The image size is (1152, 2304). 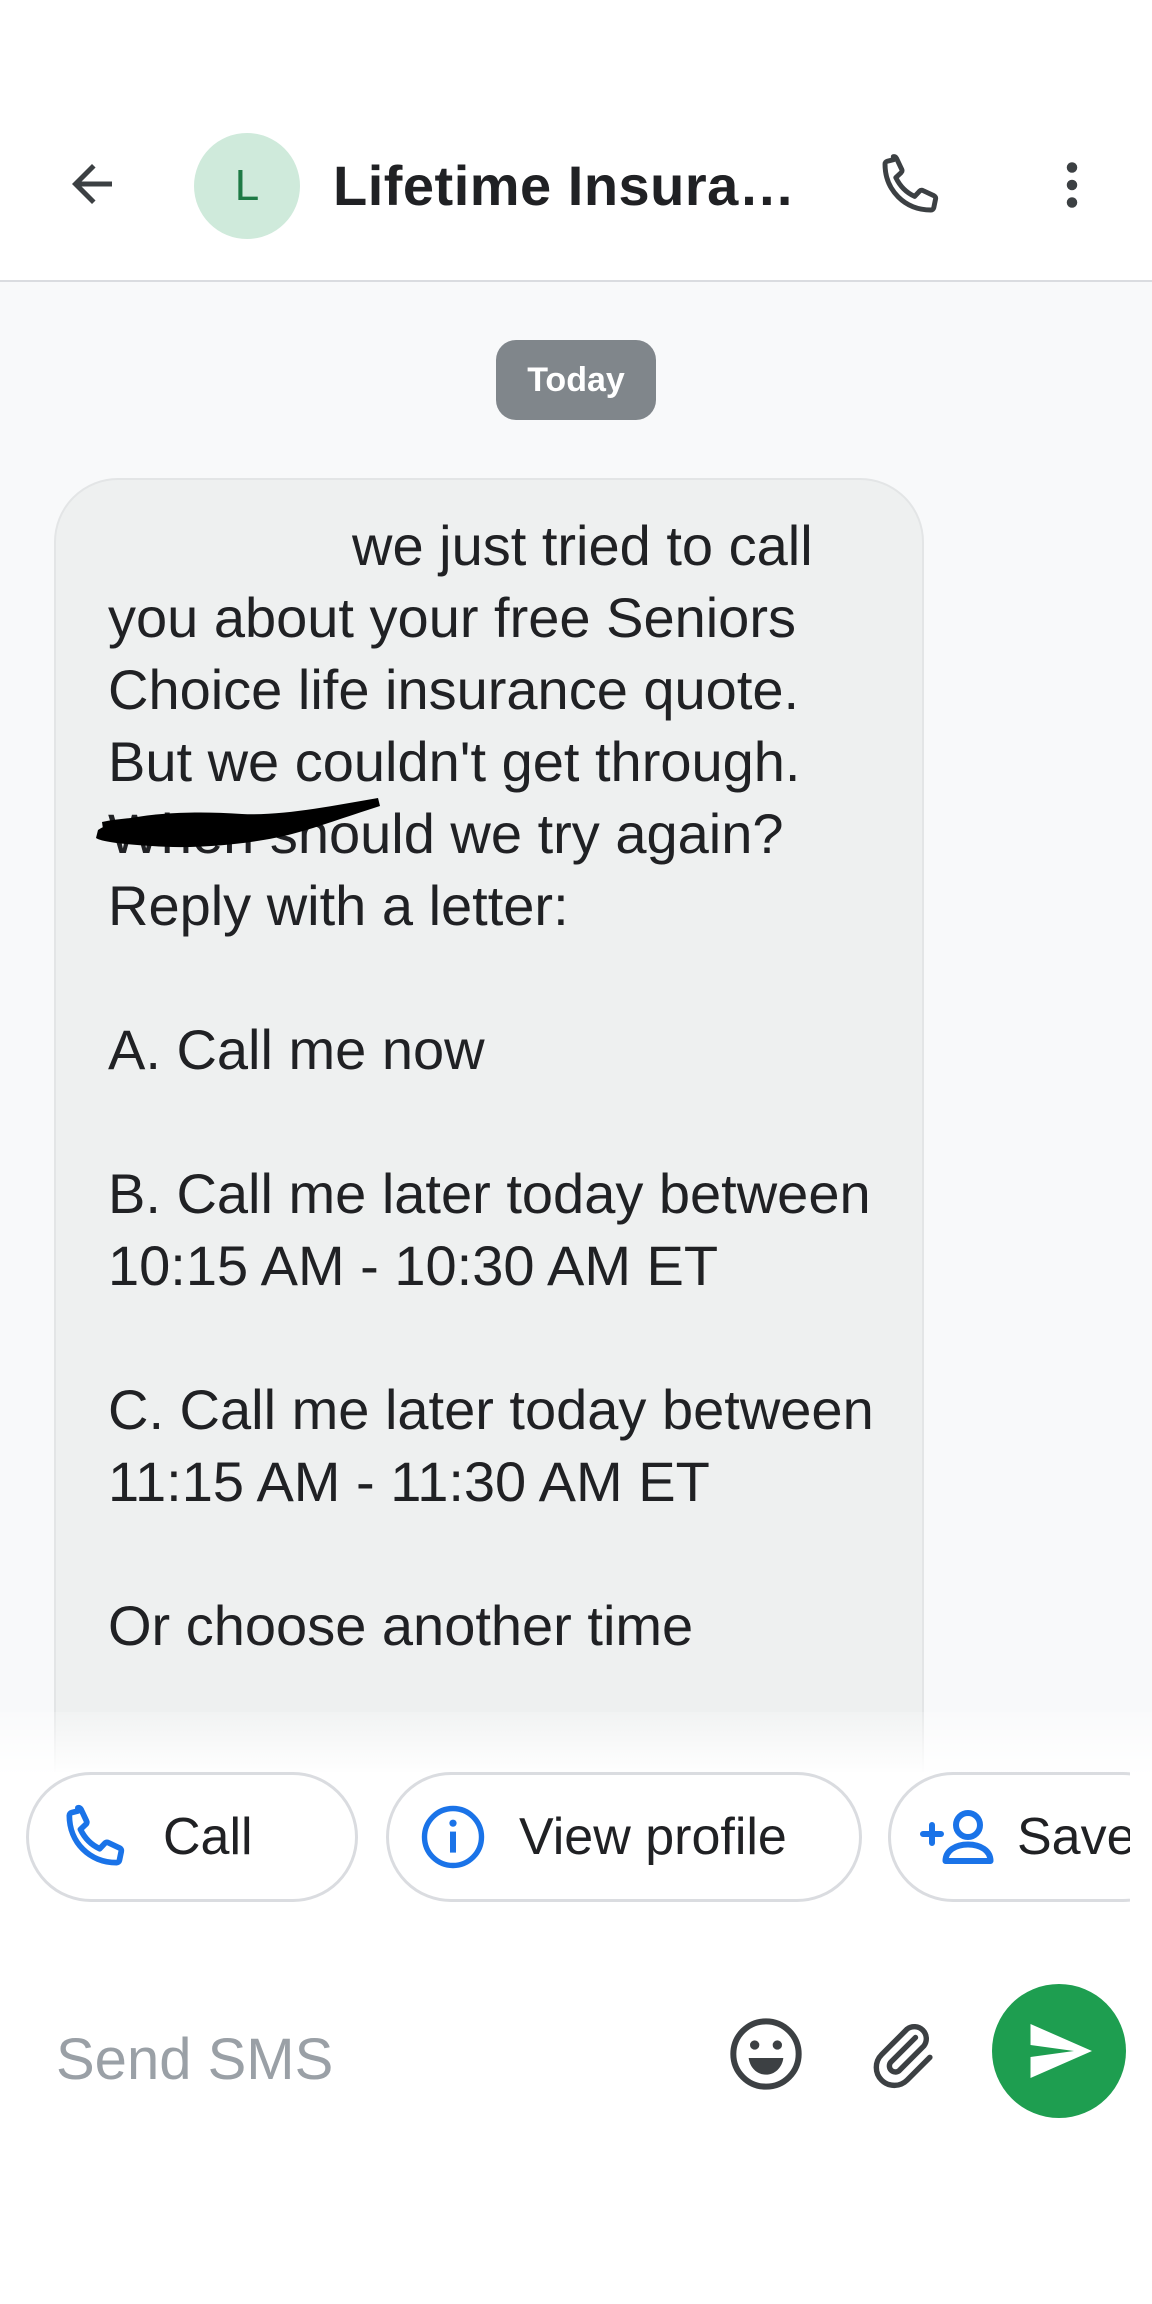 I want to click on app-bar: L Lifetime Insurance, so click(x=576, y=141).